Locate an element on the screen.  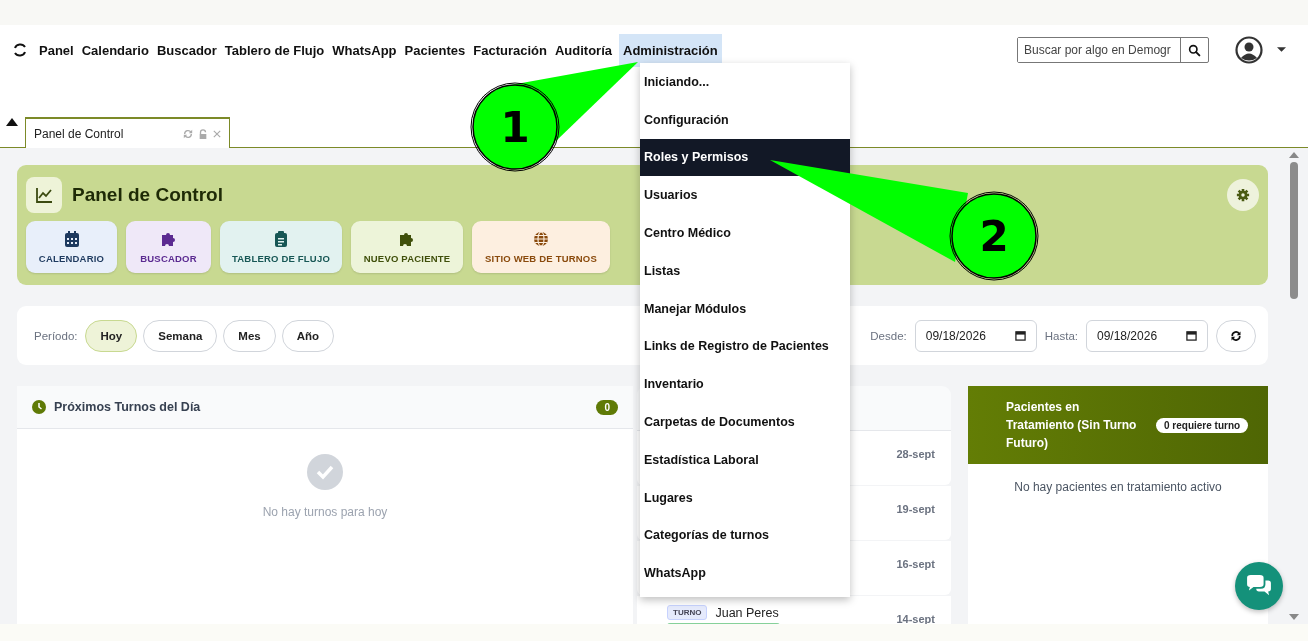
nav-link: Pacientes is located at coordinates (435, 50).